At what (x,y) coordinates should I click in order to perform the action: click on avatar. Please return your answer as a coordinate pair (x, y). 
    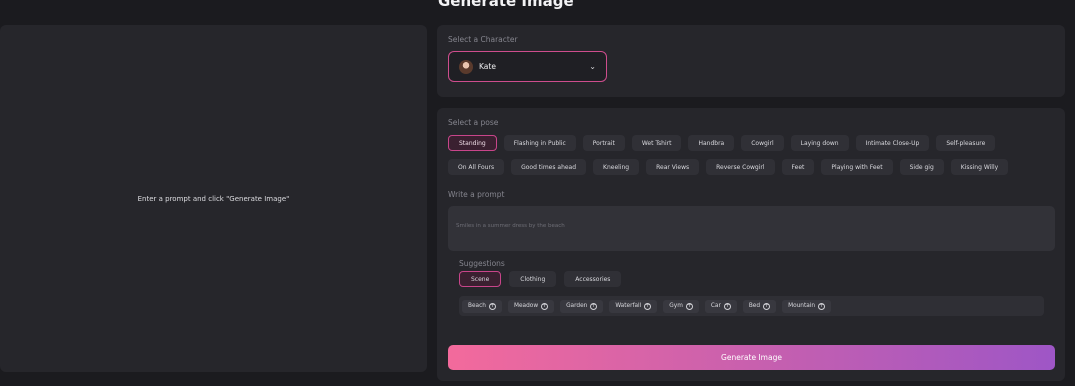
    Looking at the image, I should click on (466, 66).